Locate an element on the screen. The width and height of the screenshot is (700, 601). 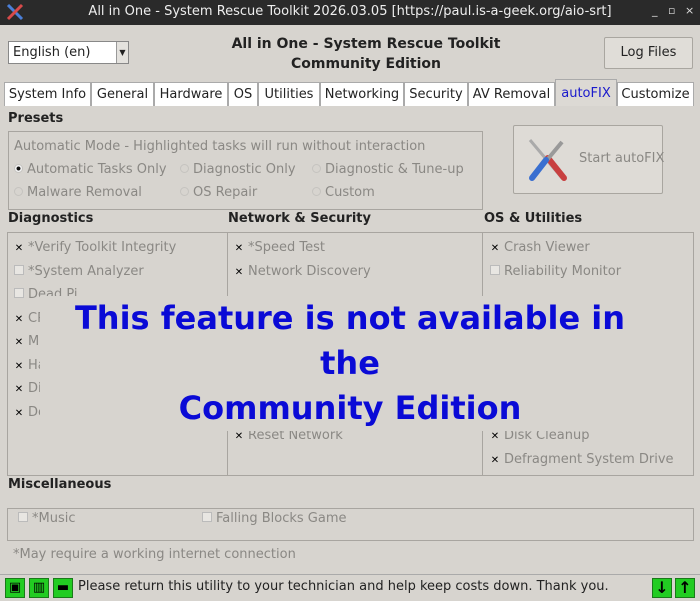
tab-security: Security is located at coordinates (436, 94).